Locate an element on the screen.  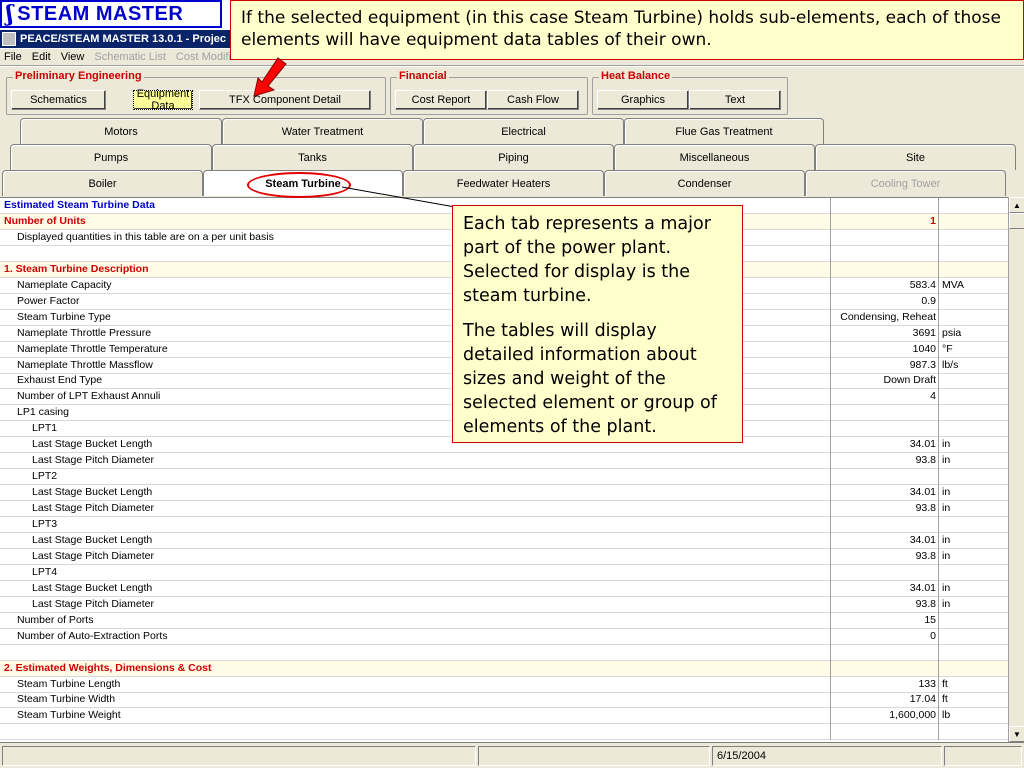
cash-flow-button: Cash Flow is located at coordinates (533, 100).